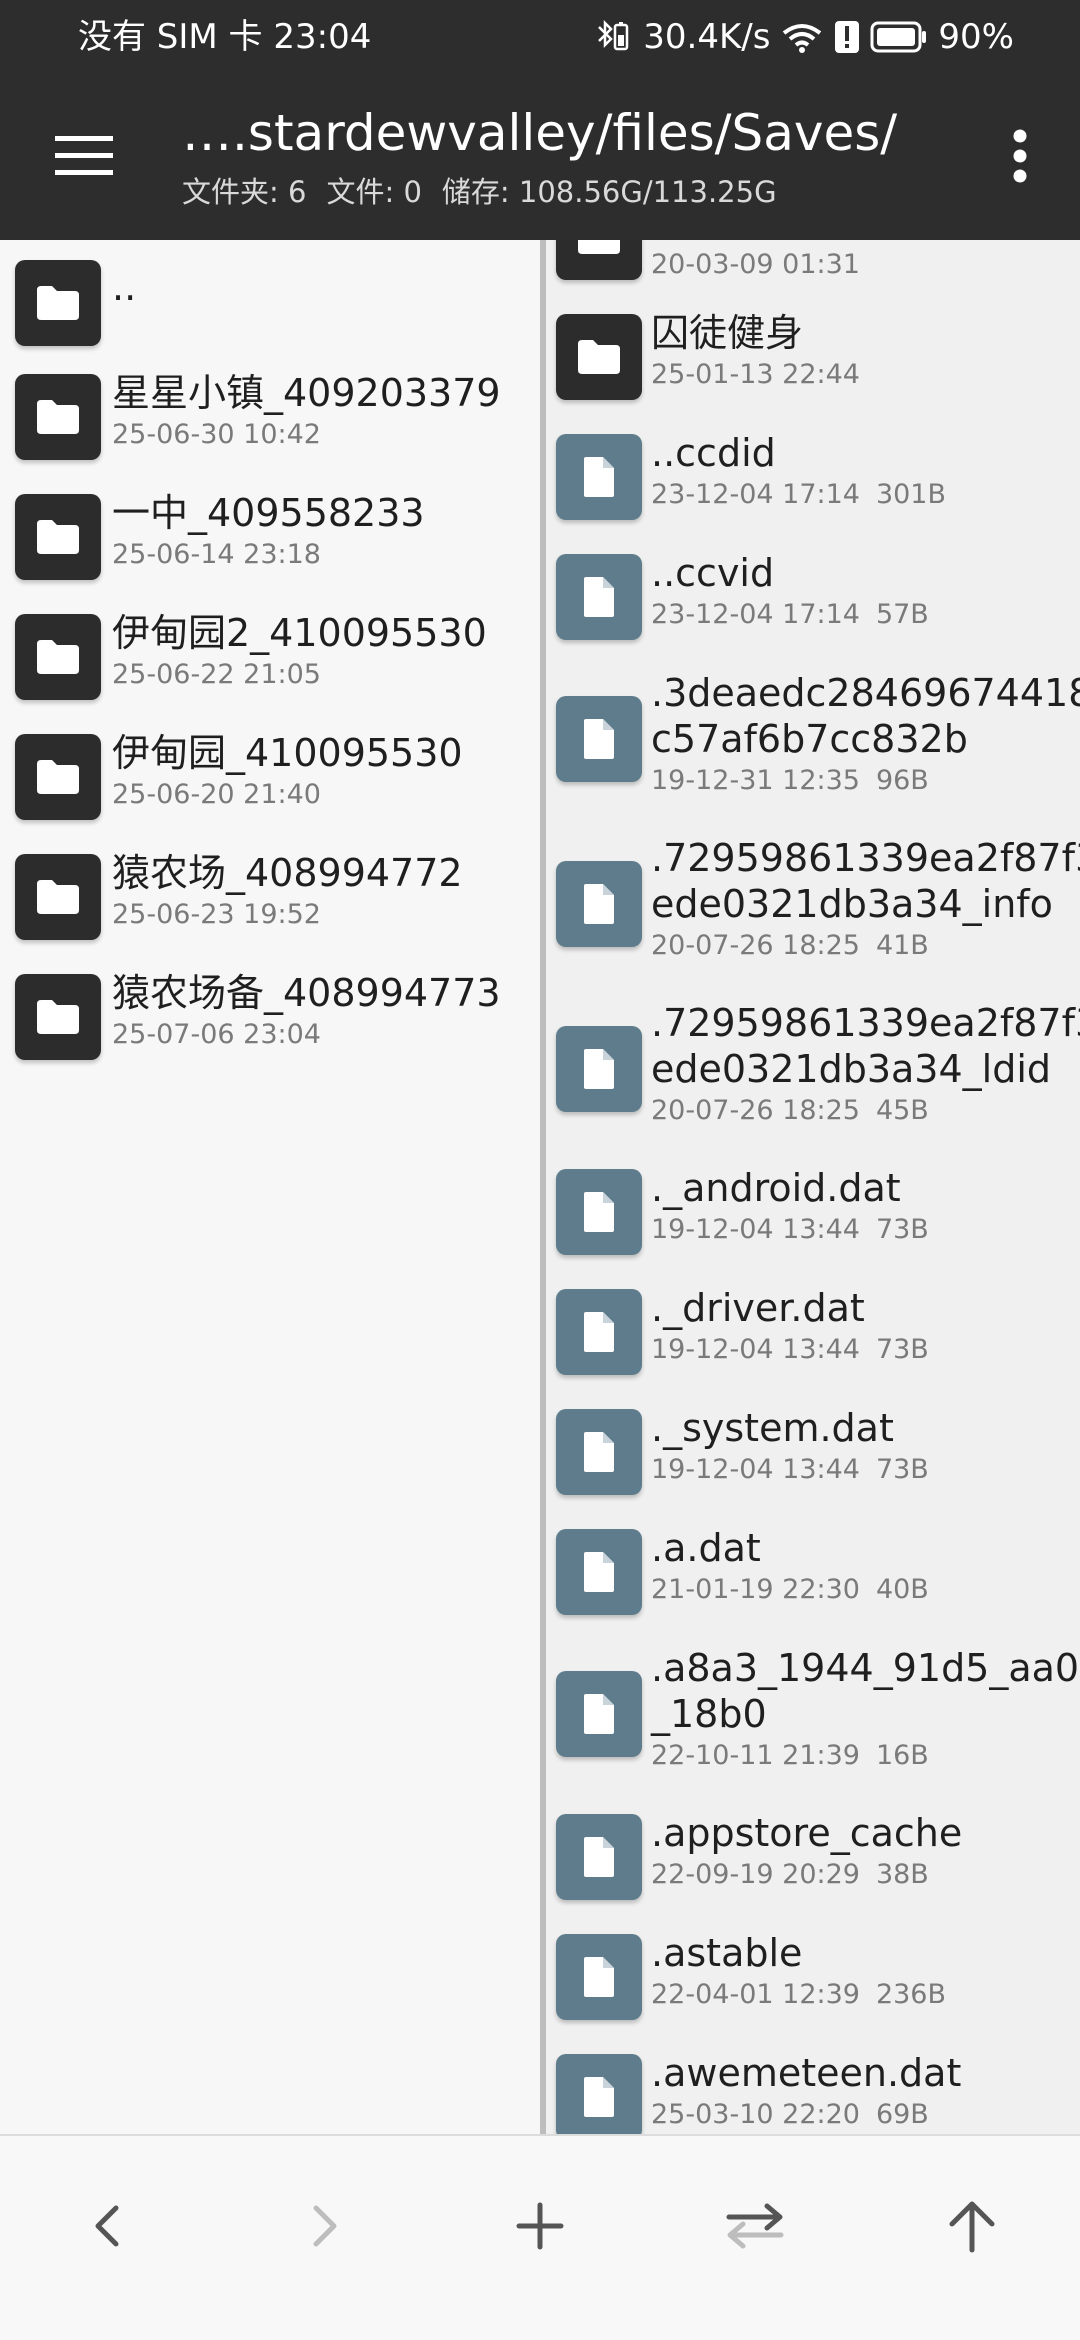  Describe the element at coordinates (809, 739) in the screenshot. I see `item-name-cont: c57af6b7cc832b` at that location.